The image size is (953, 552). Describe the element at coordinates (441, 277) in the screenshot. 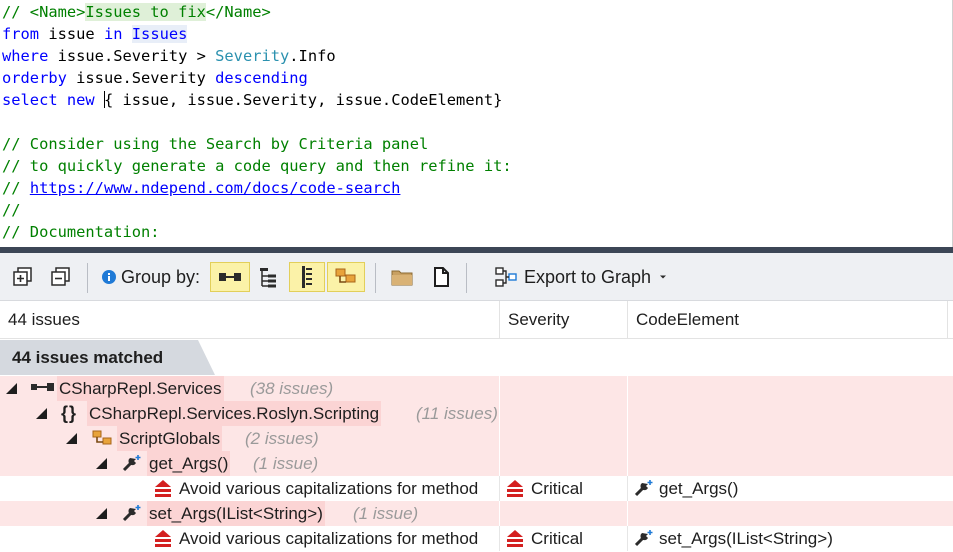

I see `export-document-button` at that location.